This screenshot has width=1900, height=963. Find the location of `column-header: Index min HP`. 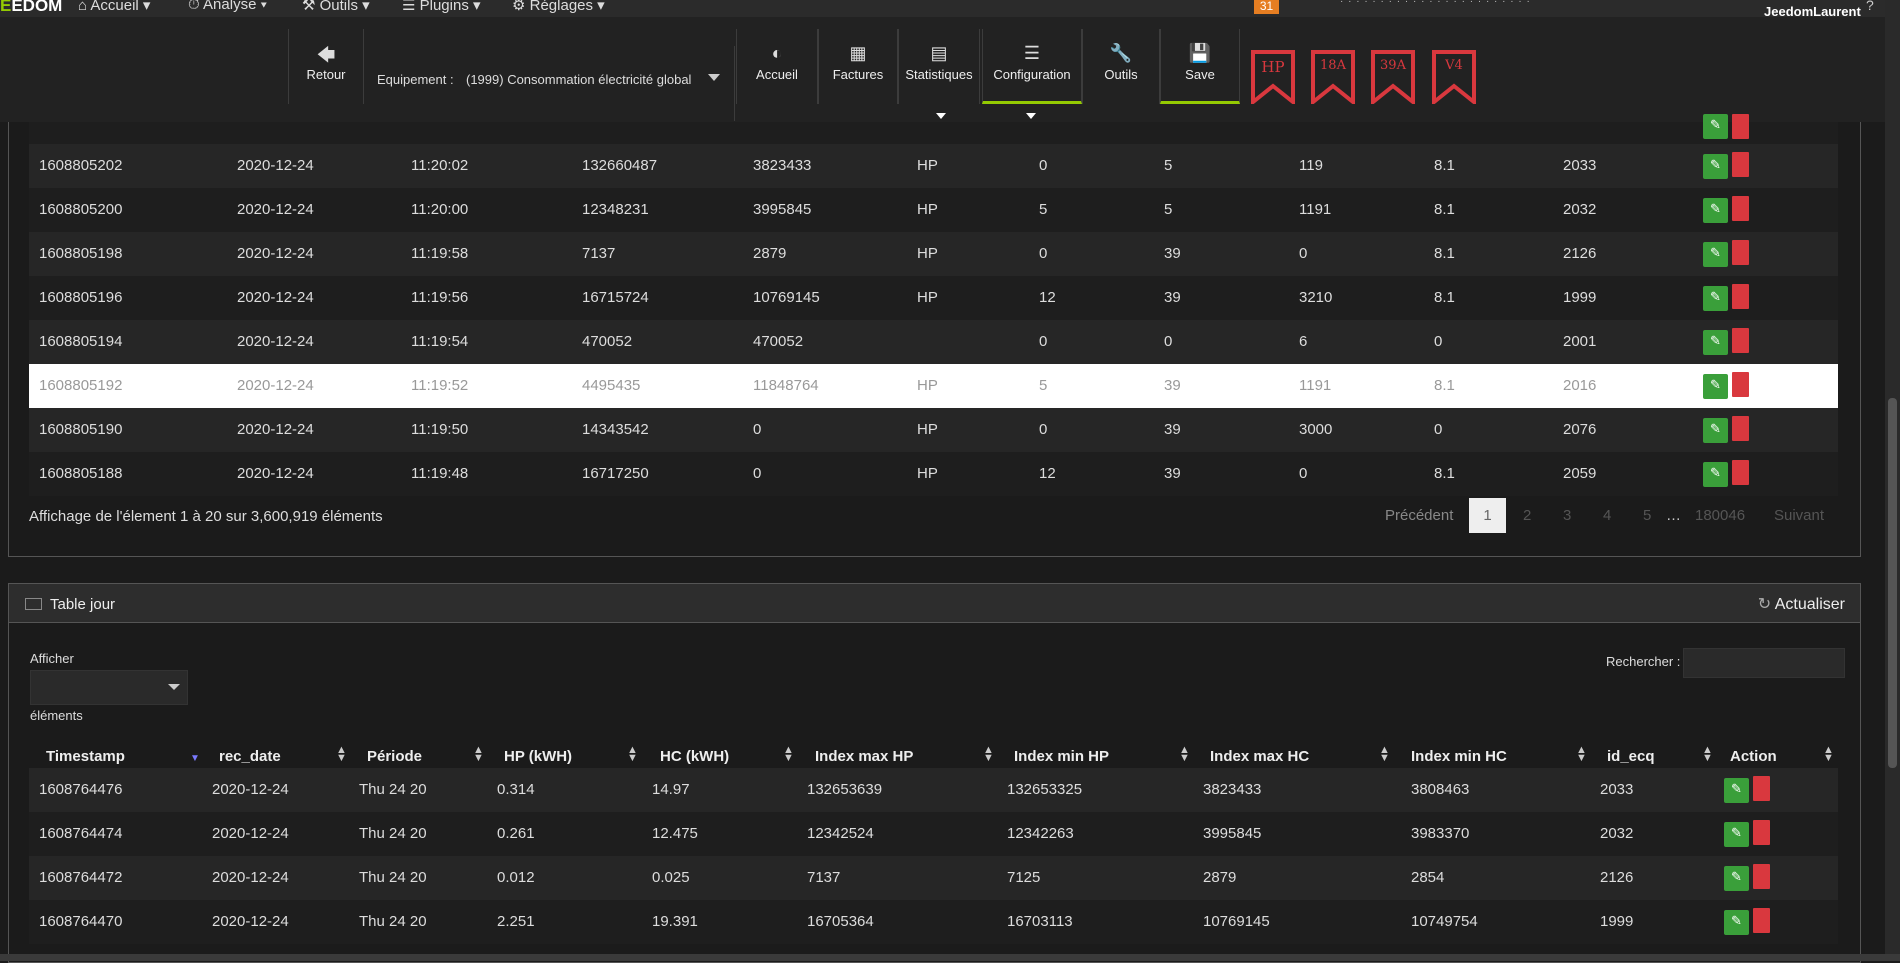

column-header: Index min HP is located at coordinates (1061, 756).